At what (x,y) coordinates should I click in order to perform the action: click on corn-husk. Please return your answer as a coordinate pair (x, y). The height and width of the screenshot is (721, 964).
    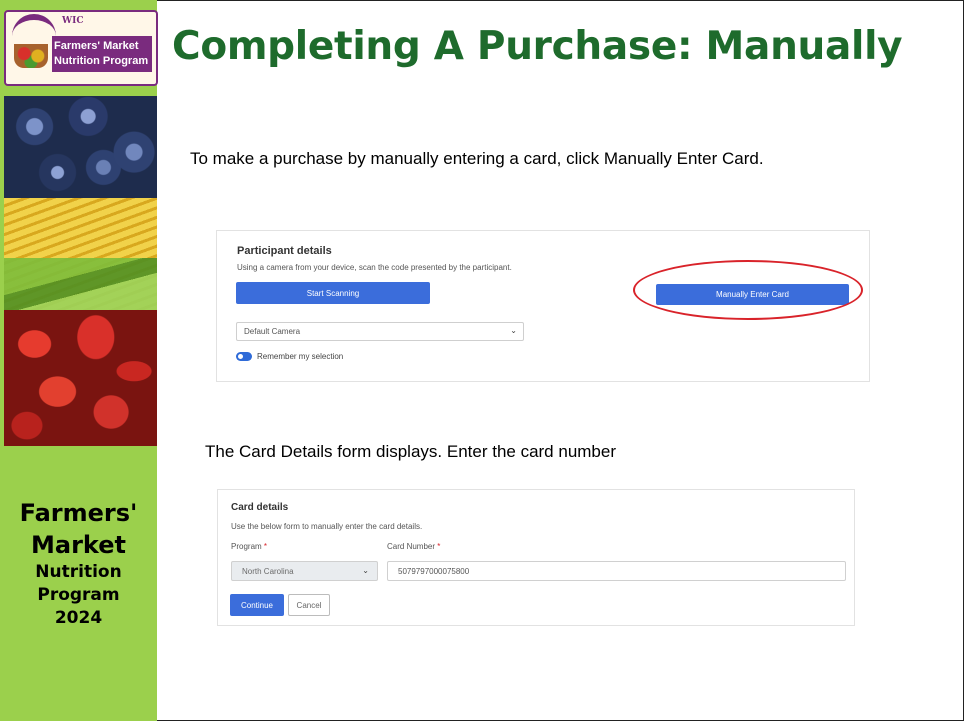
    Looking at the image, I should click on (80, 284).